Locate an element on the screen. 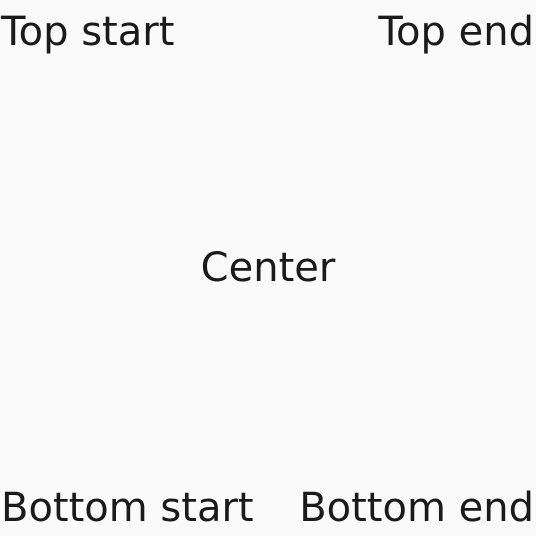 The height and width of the screenshot is (536, 536). bottom-end-label: Bottom end is located at coordinates (416, 508).